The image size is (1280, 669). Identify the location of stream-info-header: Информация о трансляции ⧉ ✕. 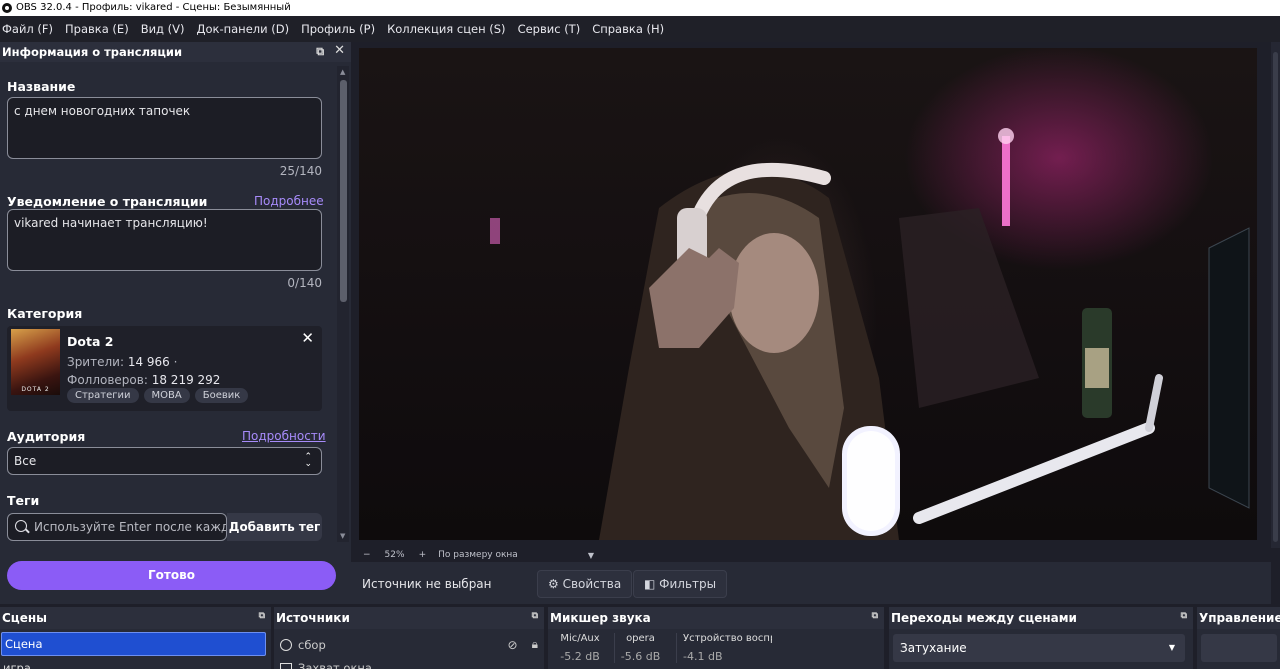
(175, 52).